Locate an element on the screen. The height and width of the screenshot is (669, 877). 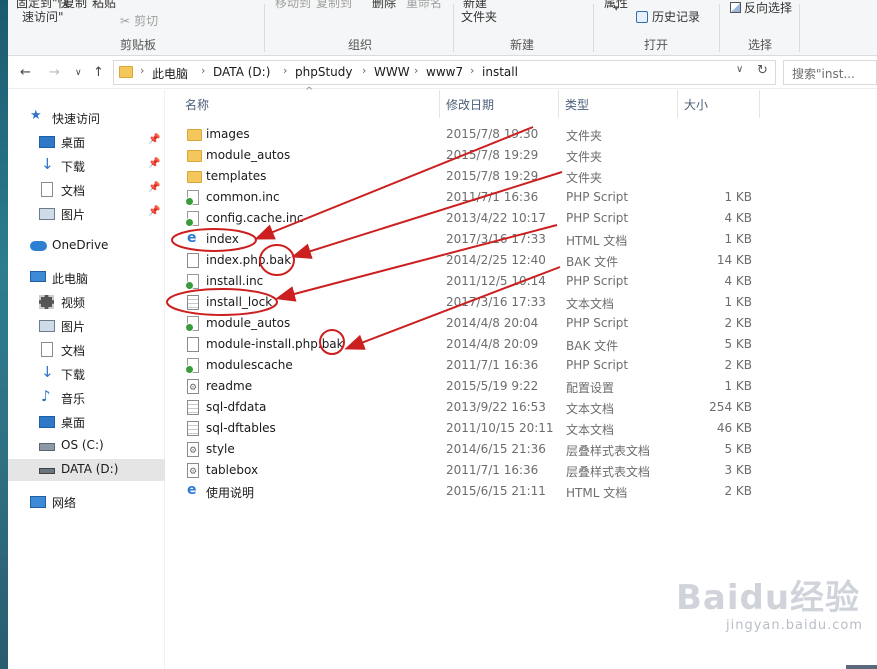
file-row: e index 2017/3/16 17:33 HTML 文档 1 KB is located at coordinates (466, 239).